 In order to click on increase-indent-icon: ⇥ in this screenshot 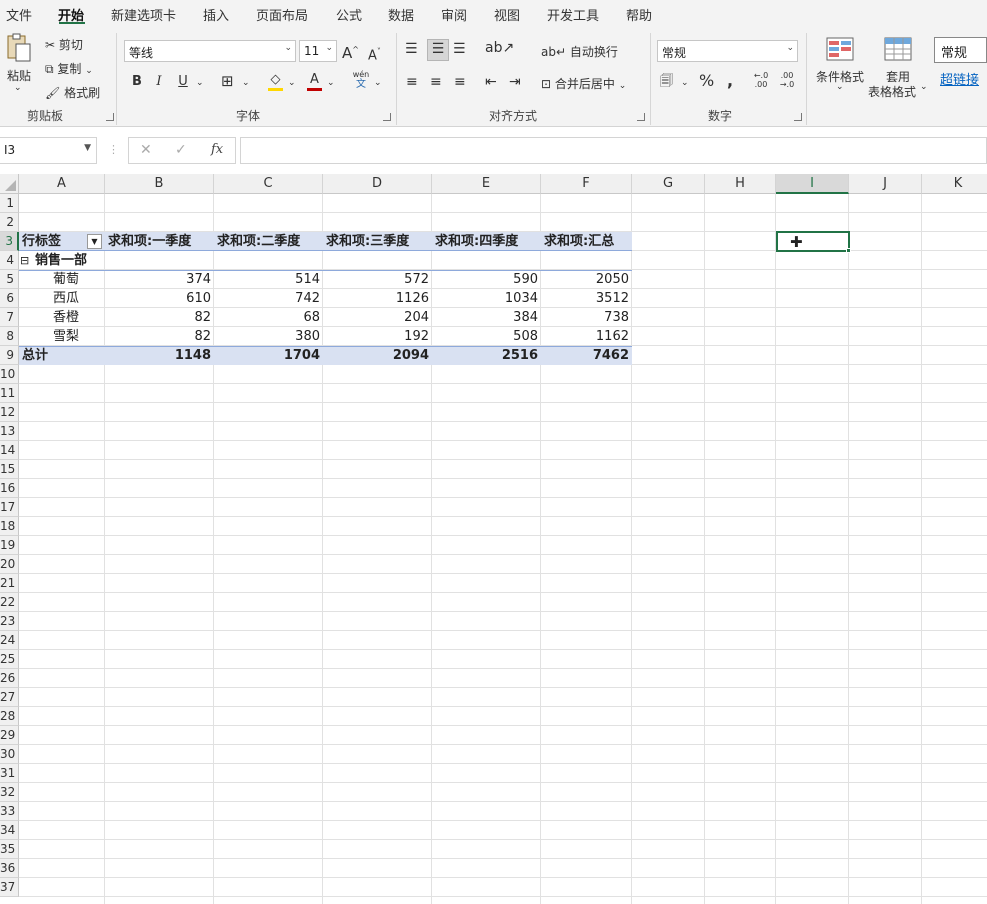, I will do `click(515, 82)`.